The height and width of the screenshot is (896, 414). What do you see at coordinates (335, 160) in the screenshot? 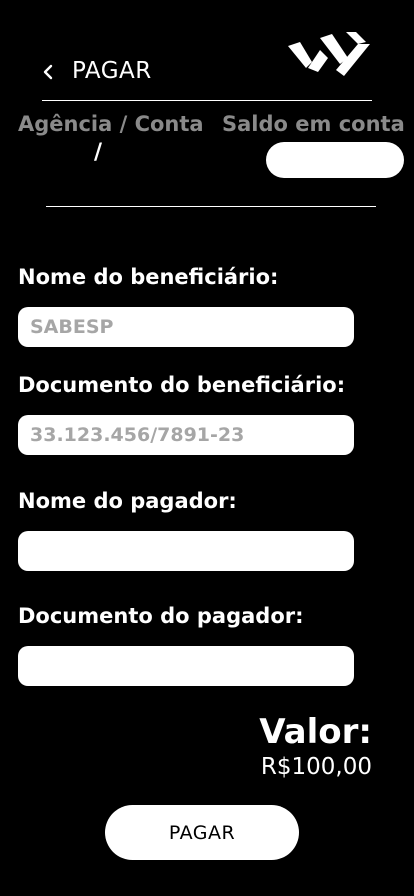
I see `balance-value` at bounding box center [335, 160].